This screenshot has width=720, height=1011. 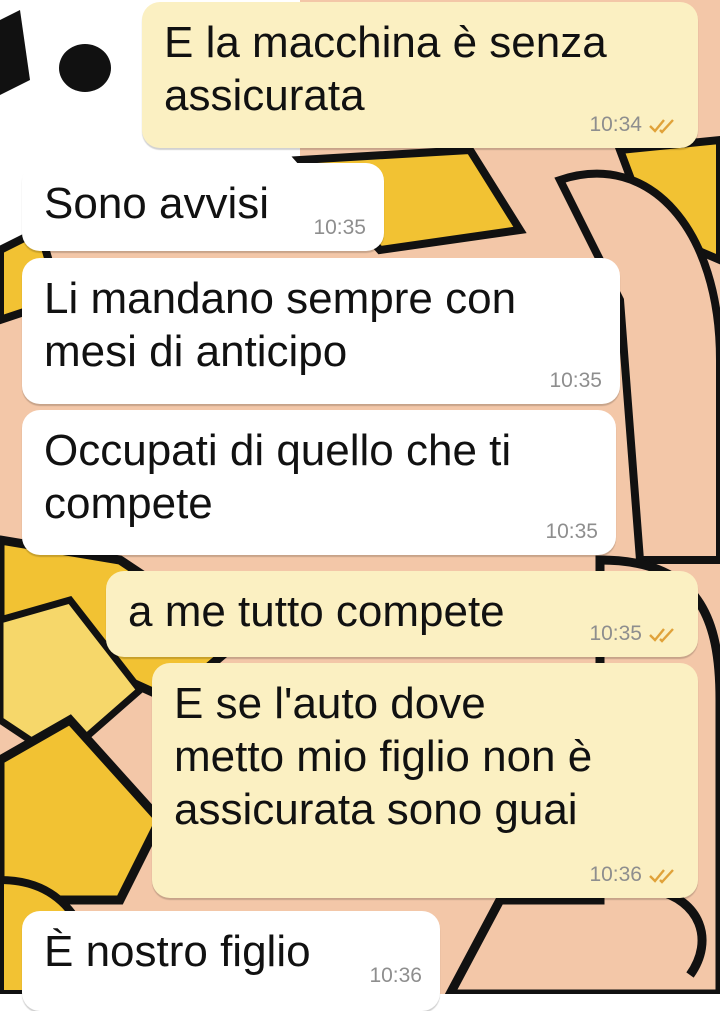 I want to click on message-bubble-incoming: Occupati di quello che ti compete 10:35, so click(x=319, y=482).